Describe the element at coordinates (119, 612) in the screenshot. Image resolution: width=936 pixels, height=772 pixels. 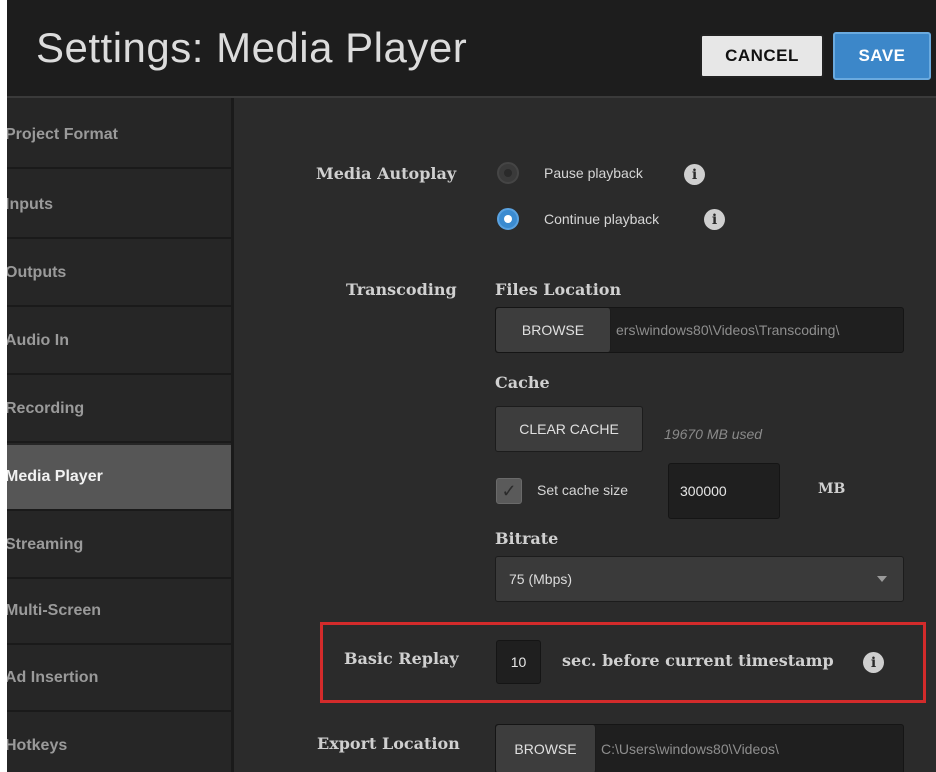
I see `sidebar-item-multi-screen: Multi-Screen` at that location.